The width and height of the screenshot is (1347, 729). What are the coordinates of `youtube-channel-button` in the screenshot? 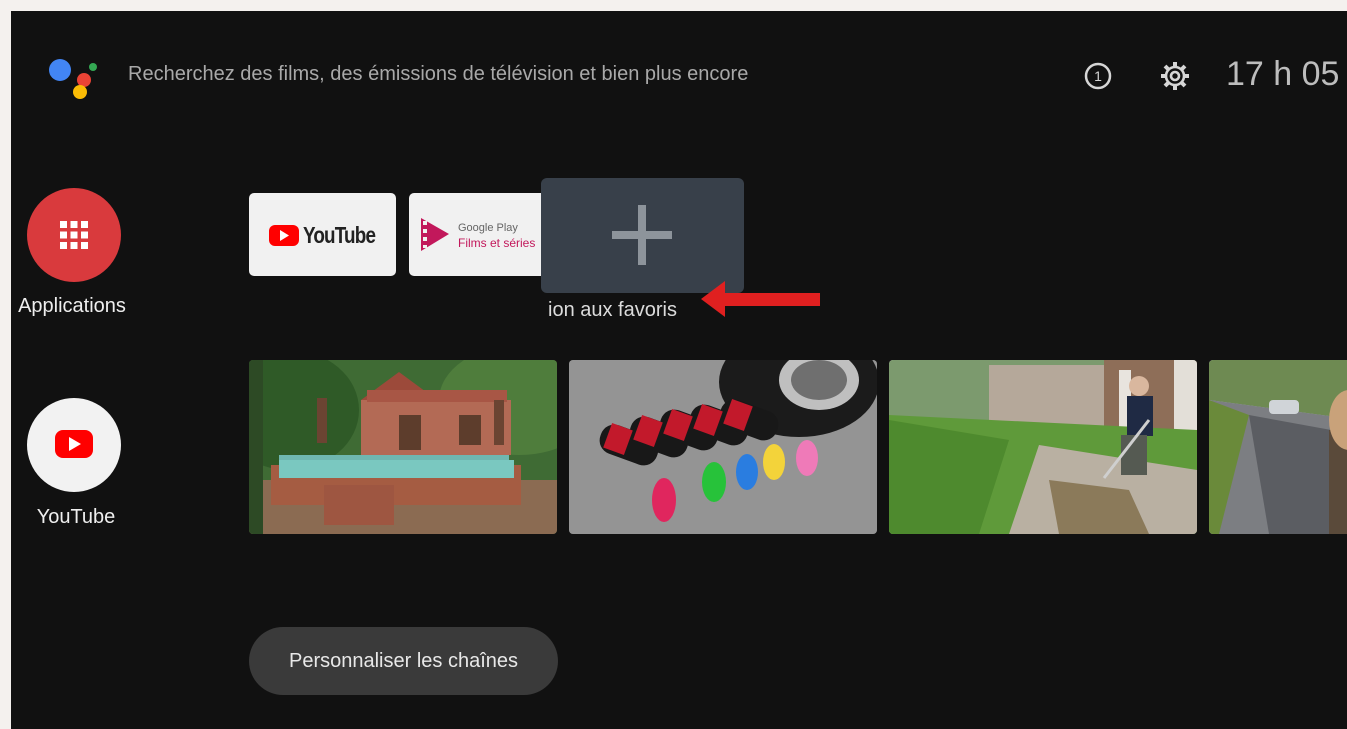 It's located at (74, 445).